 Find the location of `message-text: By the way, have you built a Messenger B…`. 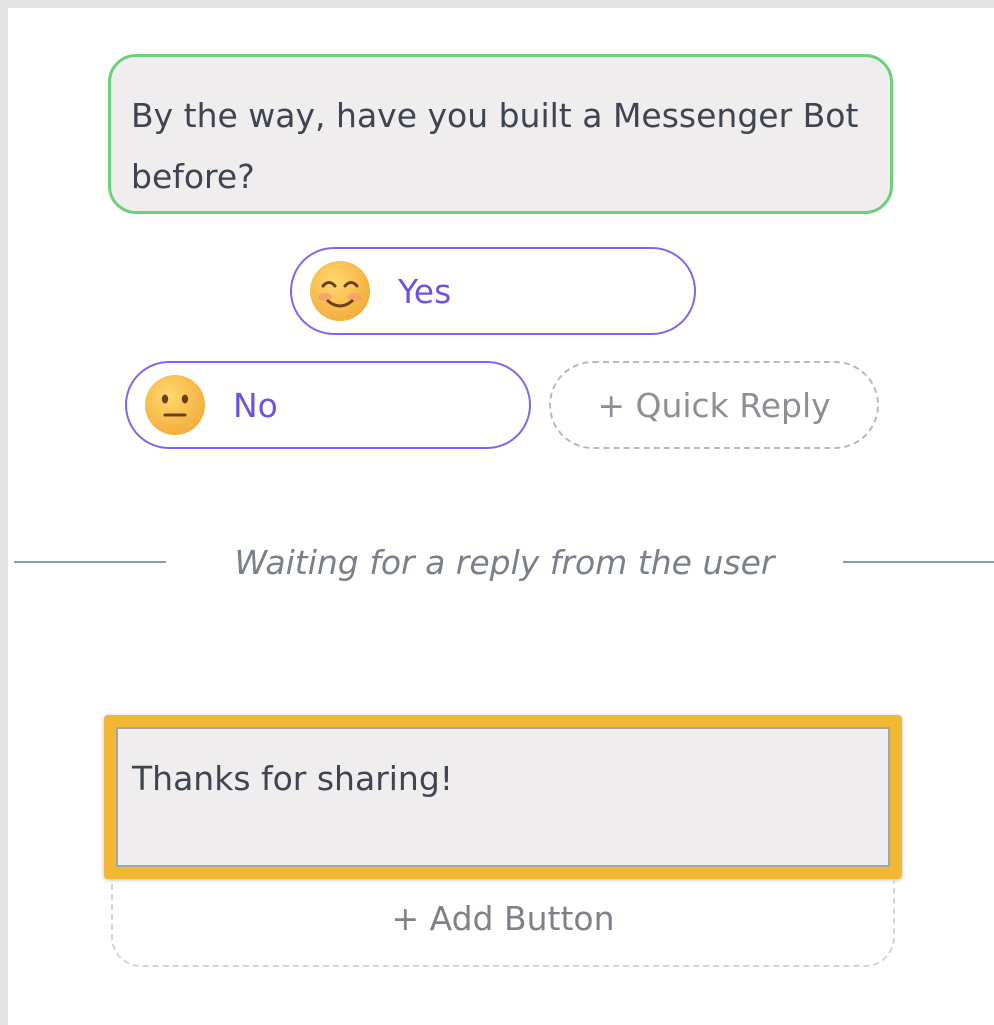

message-text: By the way, have you built a Messenger B… is located at coordinates (494, 146).